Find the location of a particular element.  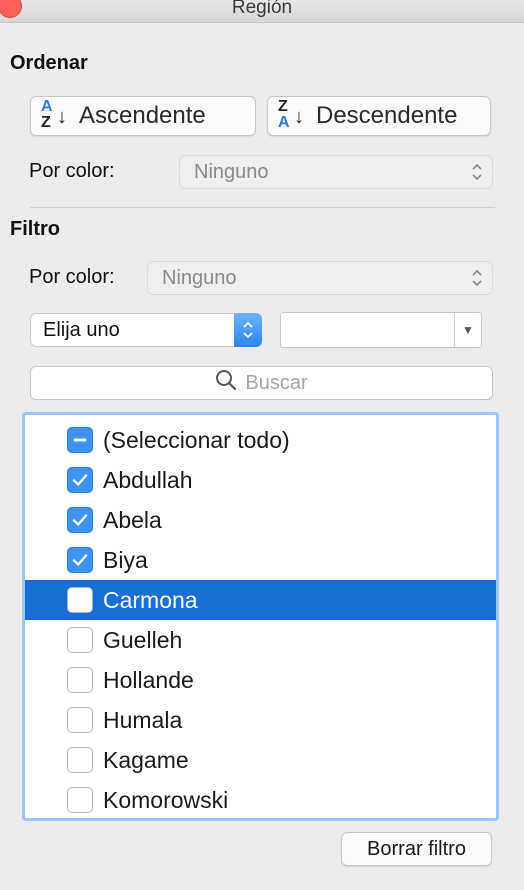

list-item-label: Komorowski is located at coordinates (166, 799).